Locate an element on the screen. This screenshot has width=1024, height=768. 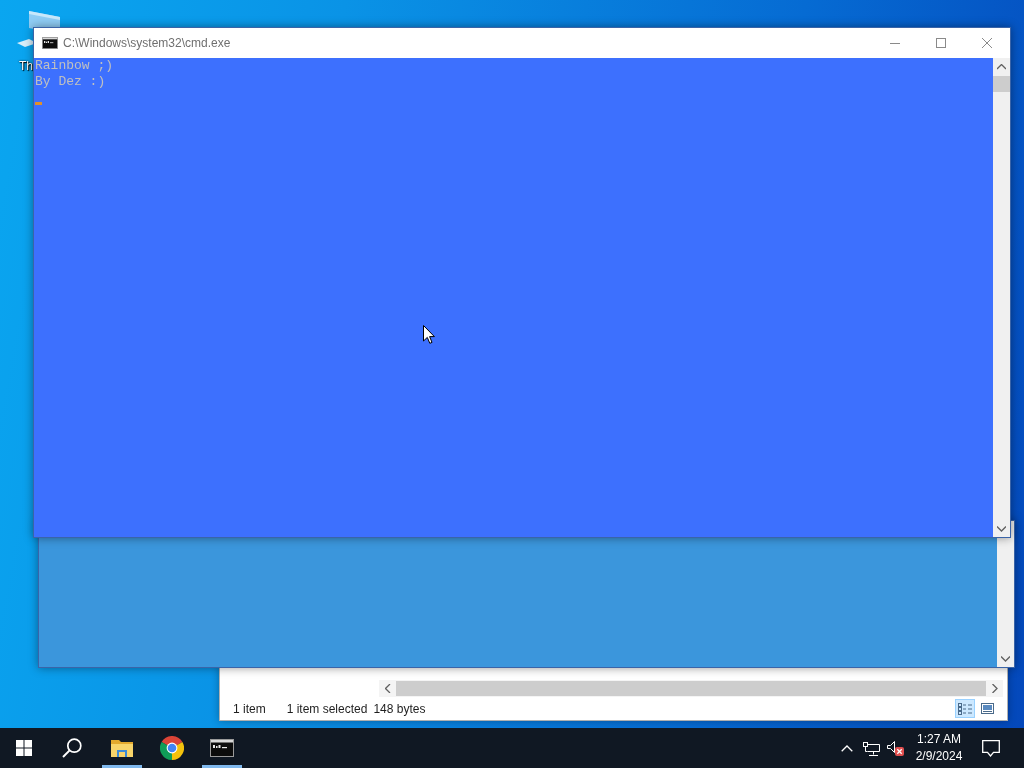
scroll-left-icon is located at coordinates (387, 688).